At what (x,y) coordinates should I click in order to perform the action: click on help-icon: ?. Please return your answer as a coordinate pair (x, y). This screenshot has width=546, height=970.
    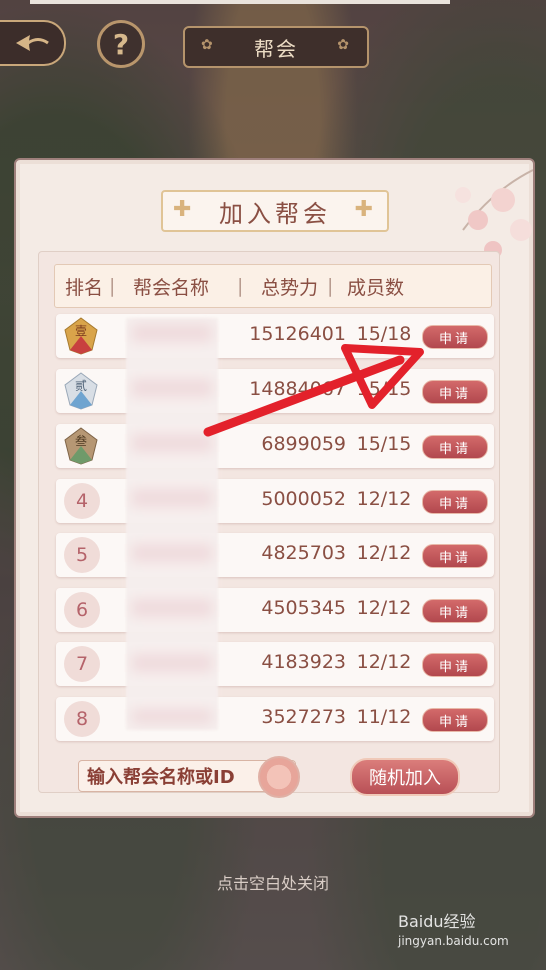
    Looking at the image, I should click on (121, 44).